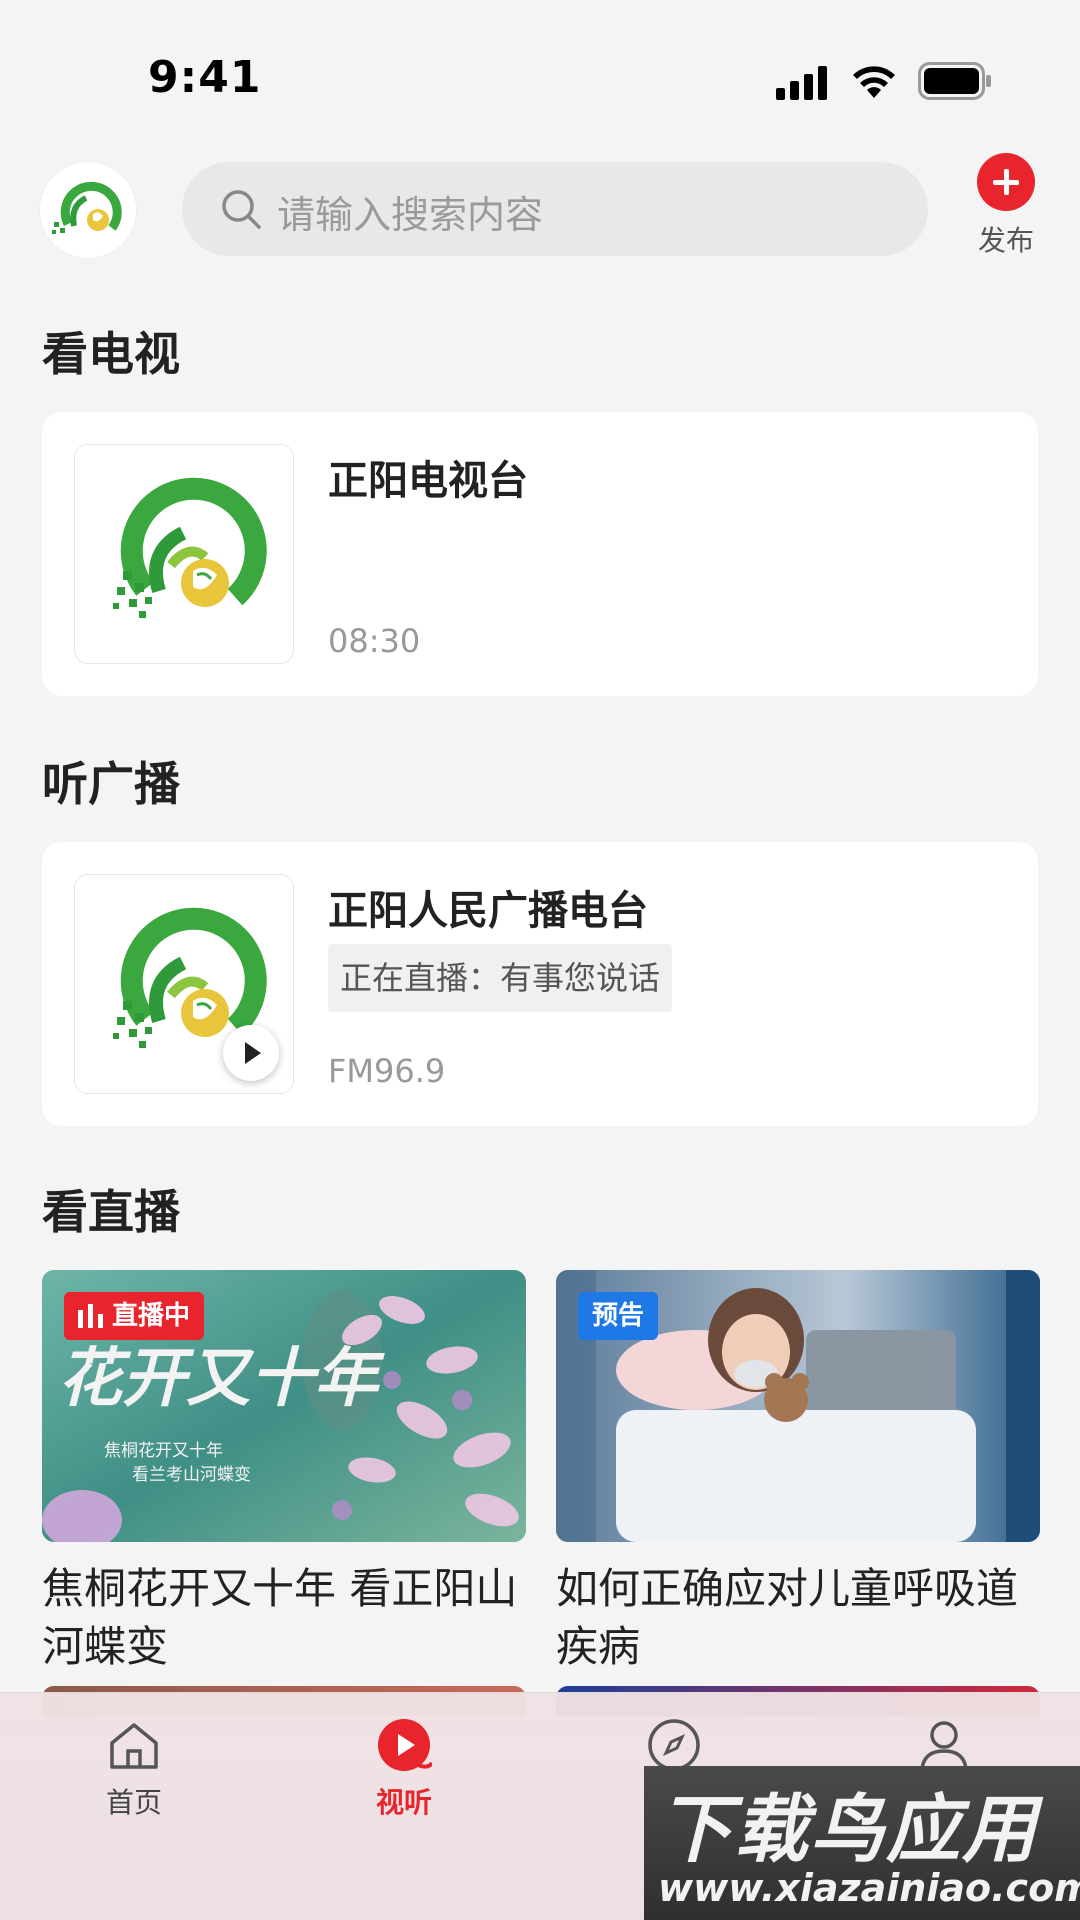  What do you see at coordinates (787, 1617) in the screenshot?
I see `live-item-title: 如何正确应对儿童呼吸道疾病` at bounding box center [787, 1617].